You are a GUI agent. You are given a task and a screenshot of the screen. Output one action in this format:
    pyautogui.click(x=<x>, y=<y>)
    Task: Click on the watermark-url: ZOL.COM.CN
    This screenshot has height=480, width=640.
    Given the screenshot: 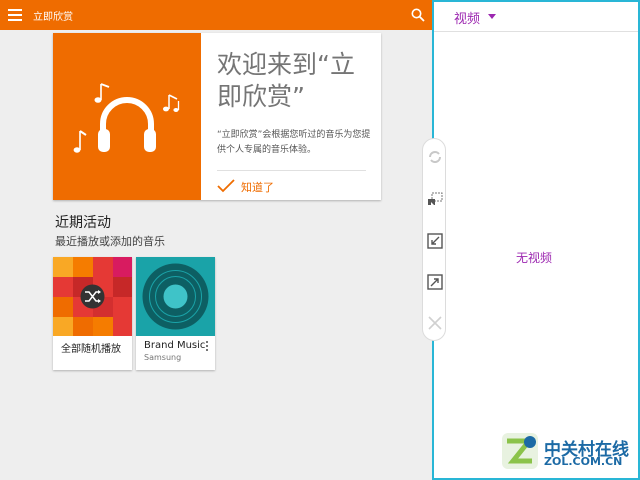 What is the action you would take?
    pyautogui.click(x=583, y=461)
    